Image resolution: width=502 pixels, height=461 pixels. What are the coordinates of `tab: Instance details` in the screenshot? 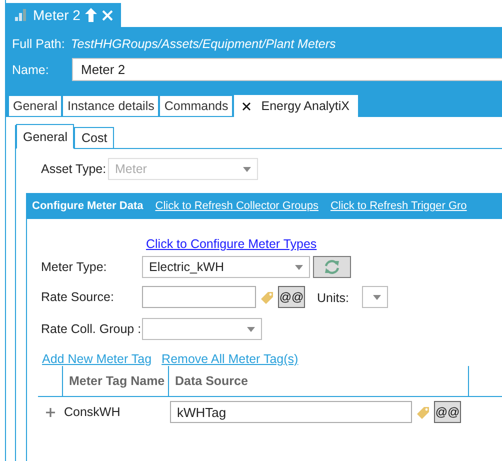 It's located at (110, 106).